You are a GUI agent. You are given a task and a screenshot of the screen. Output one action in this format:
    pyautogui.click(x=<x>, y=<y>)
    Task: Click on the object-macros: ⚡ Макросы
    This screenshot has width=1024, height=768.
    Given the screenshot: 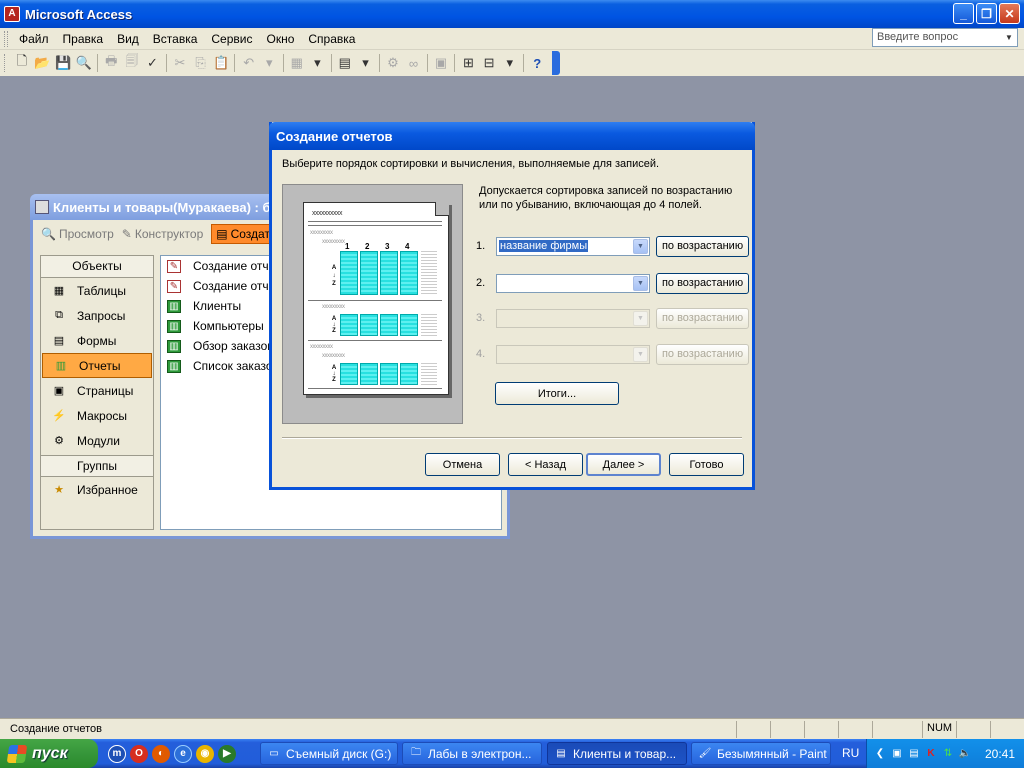 What is the action you would take?
    pyautogui.click(x=97, y=415)
    